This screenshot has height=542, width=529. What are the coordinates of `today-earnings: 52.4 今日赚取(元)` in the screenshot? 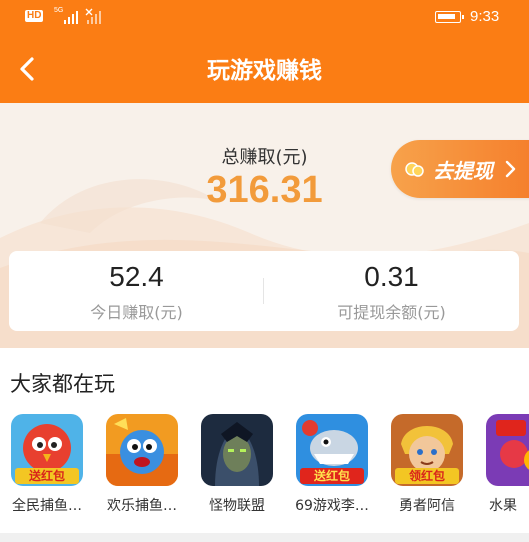 It's located at (136, 291).